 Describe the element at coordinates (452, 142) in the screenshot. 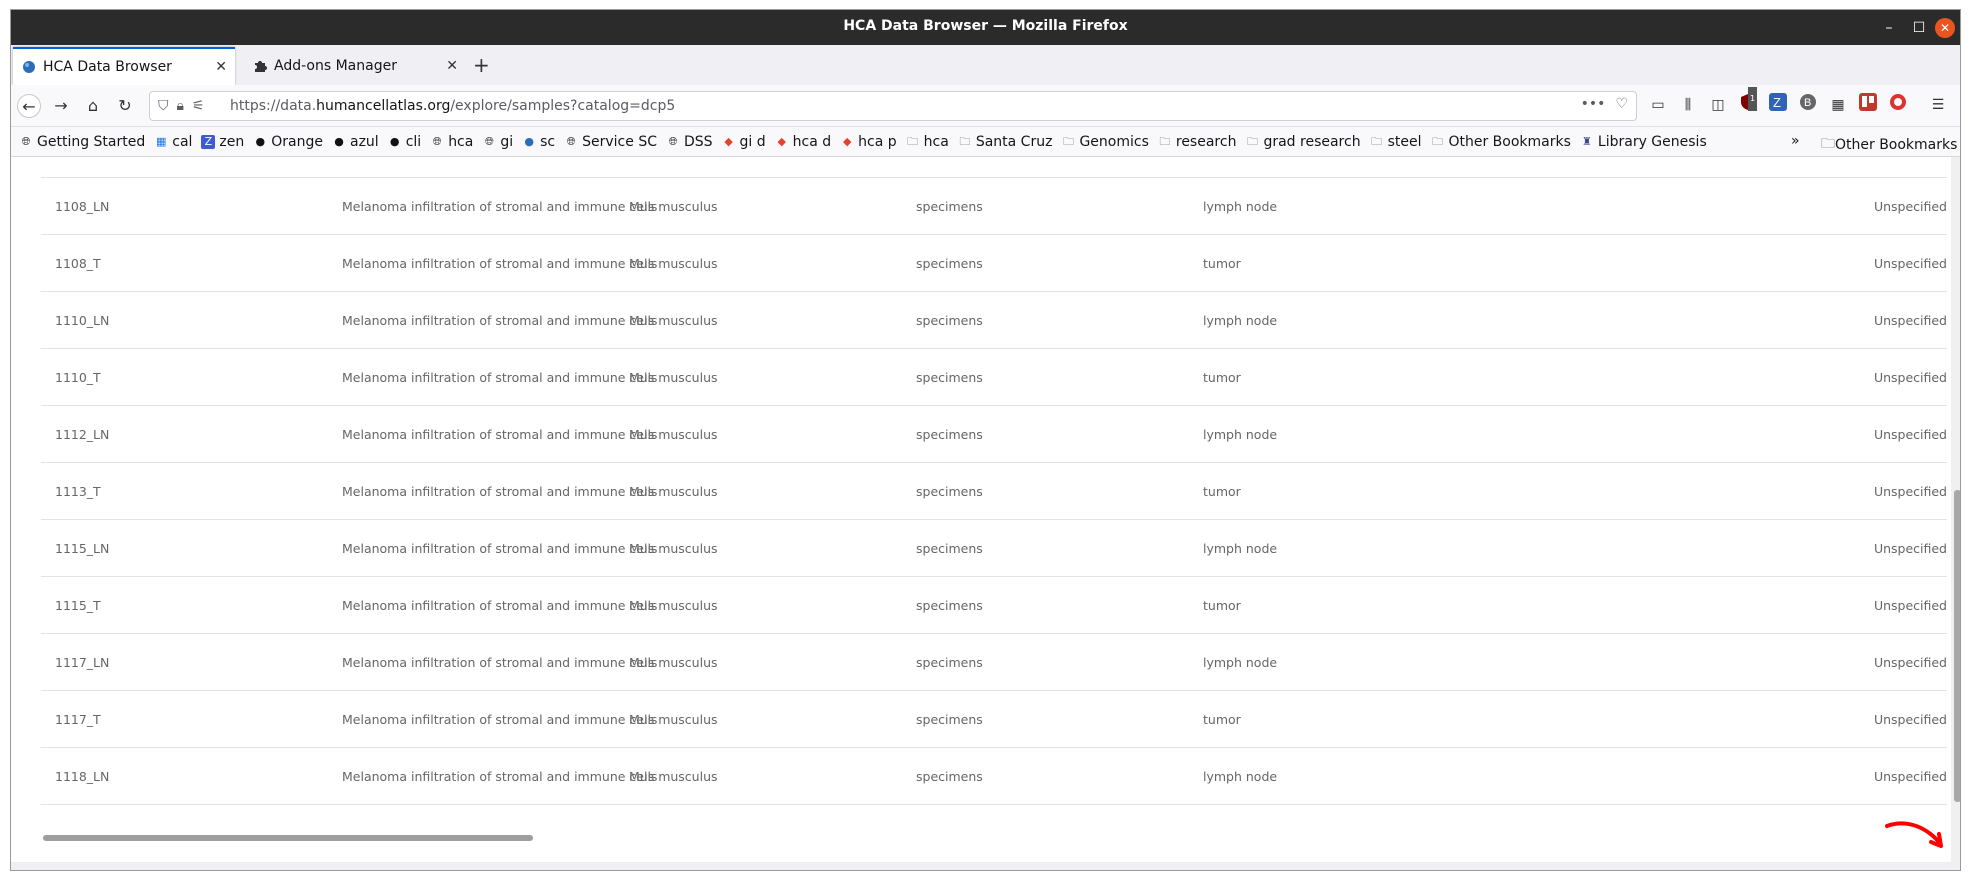

I see `bookmark-item: 🌐︎ hca` at that location.